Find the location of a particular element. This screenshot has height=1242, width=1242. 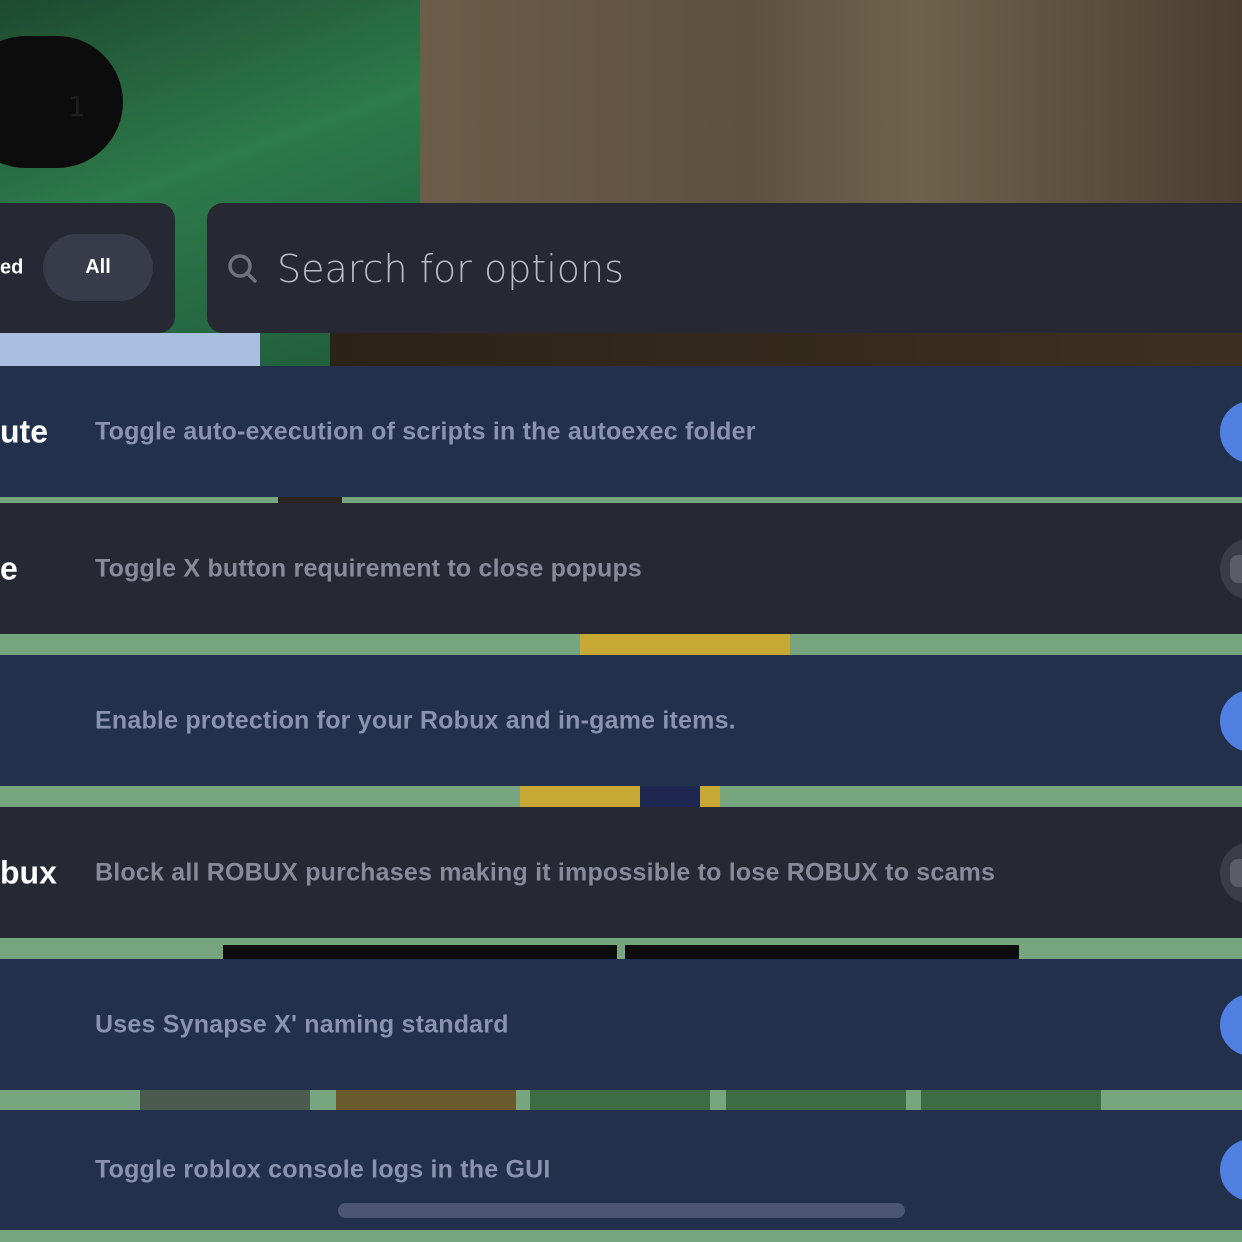

bg-character-a is located at coordinates (685, 645).